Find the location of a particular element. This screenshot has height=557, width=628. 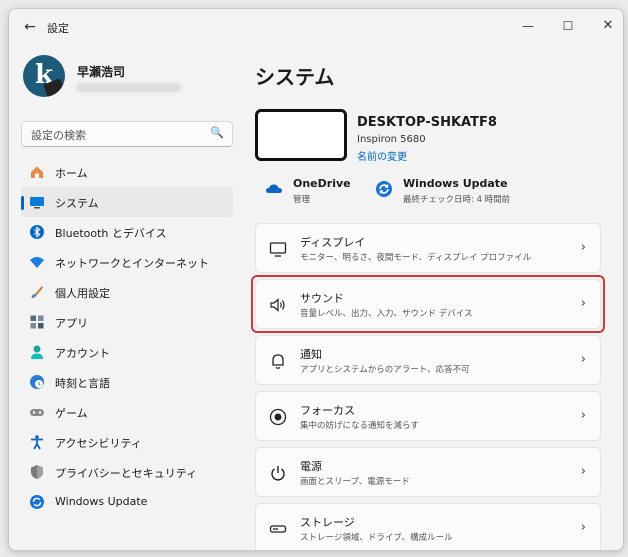

page-title: システム is located at coordinates (295, 77).